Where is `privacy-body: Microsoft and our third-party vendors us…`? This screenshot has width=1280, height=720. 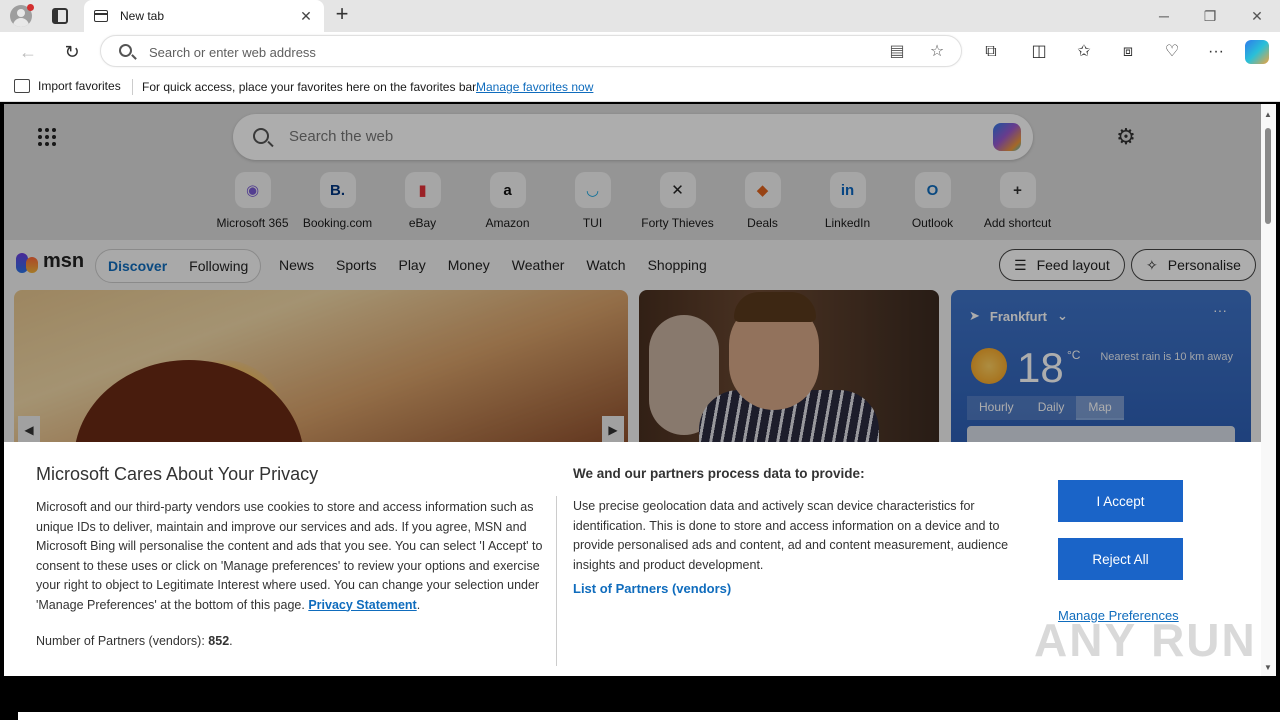 privacy-body: Microsoft and our third-party vendors us… is located at coordinates (289, 556).